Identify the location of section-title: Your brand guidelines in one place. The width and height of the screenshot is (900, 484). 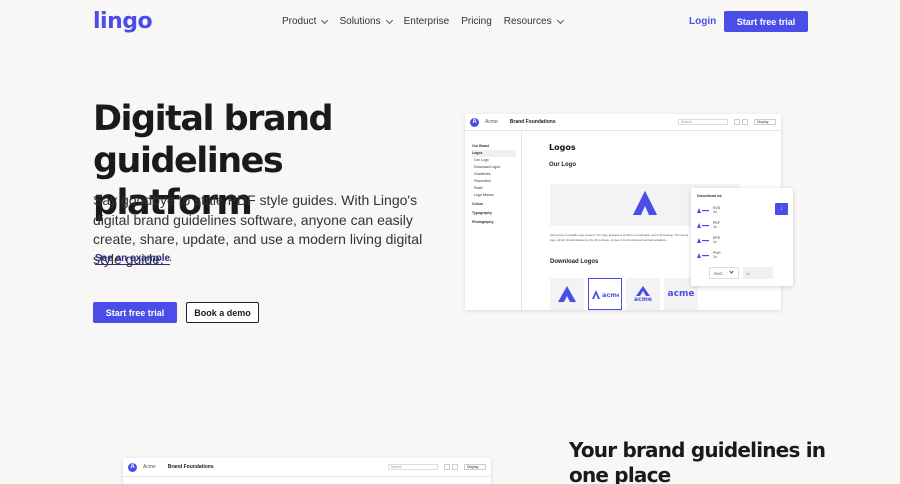
(697, 461).